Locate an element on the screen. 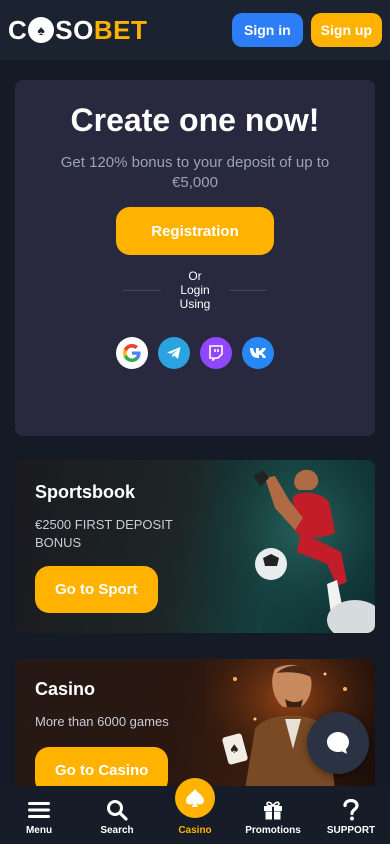 This screenshot has width=390, height=844. casobet-logo: C ♠ SO BET is located at coordinates (77, 30).